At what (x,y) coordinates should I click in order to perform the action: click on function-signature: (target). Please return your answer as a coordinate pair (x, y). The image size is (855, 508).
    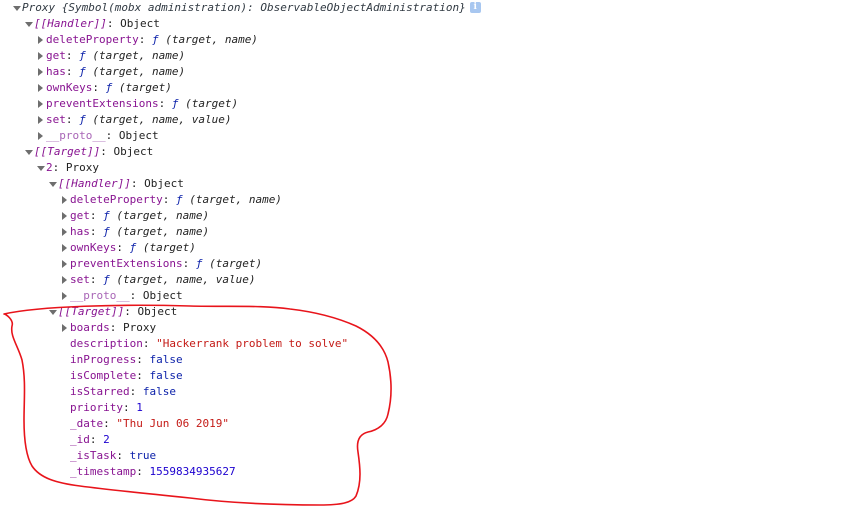
    Looking at the image, I should click on (145, 87).